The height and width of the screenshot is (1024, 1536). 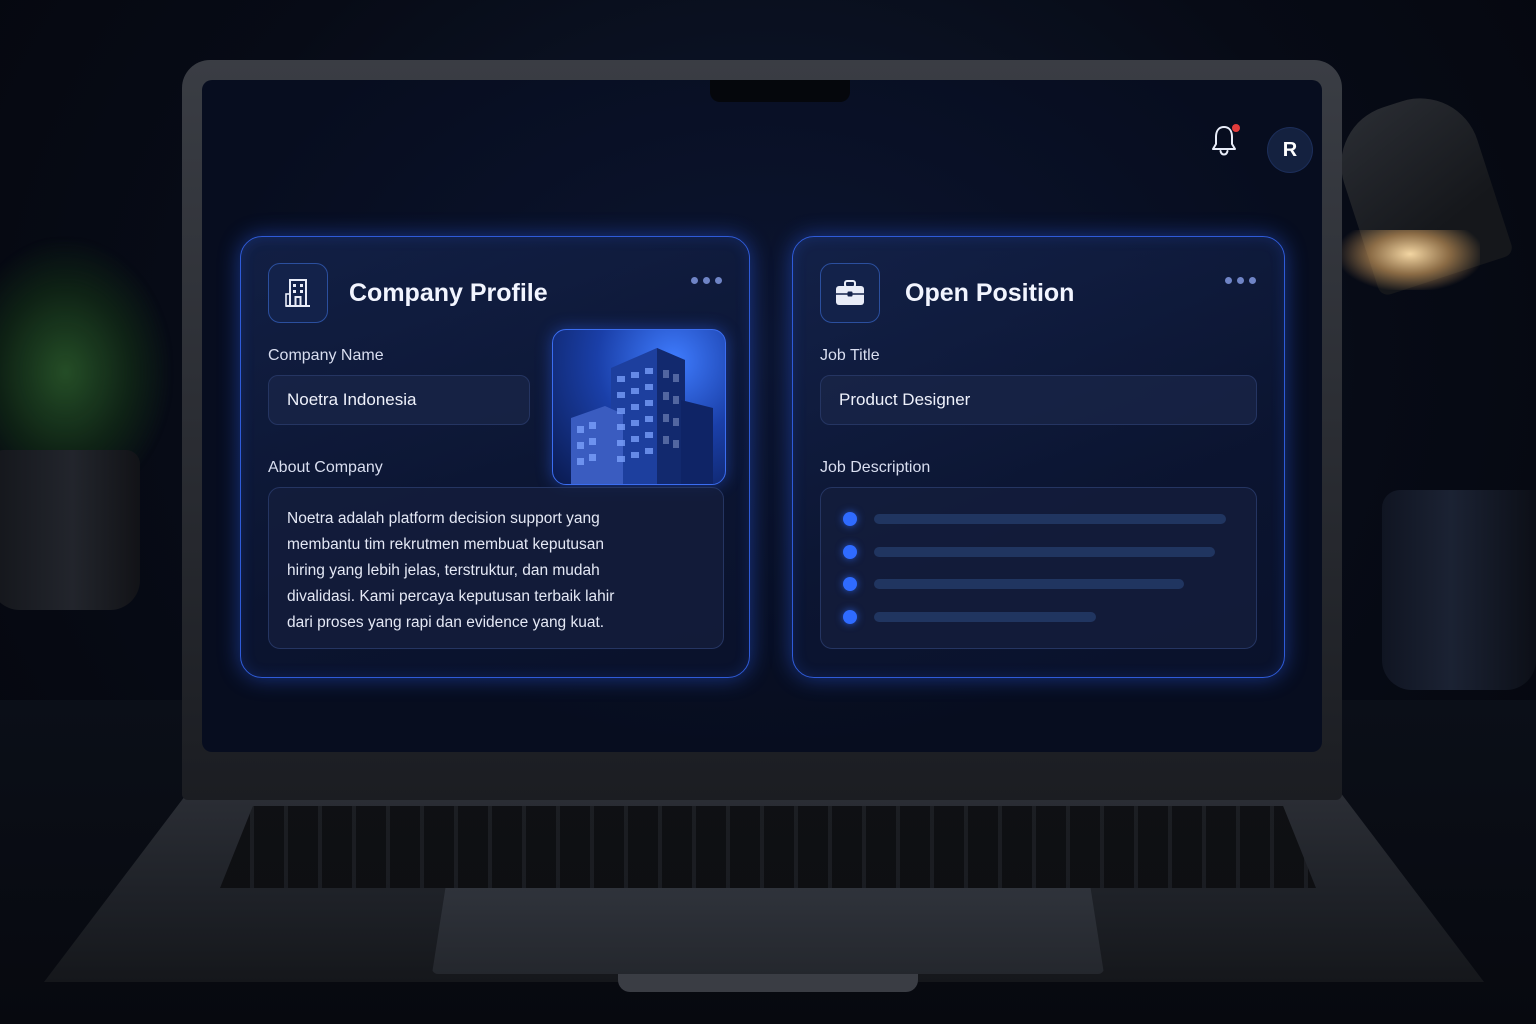 What do you see at coordinates (1410, 260) in the screenshot?
I see `lamp-glow` at bounding box center [1410, 260].